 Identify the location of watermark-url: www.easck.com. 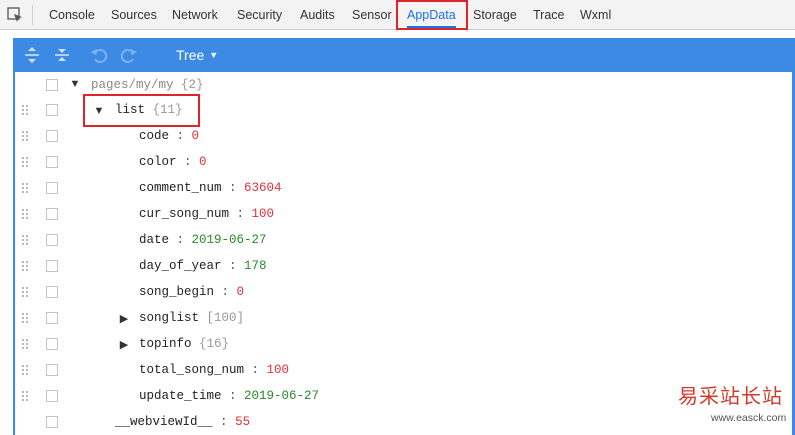
(749, 418).